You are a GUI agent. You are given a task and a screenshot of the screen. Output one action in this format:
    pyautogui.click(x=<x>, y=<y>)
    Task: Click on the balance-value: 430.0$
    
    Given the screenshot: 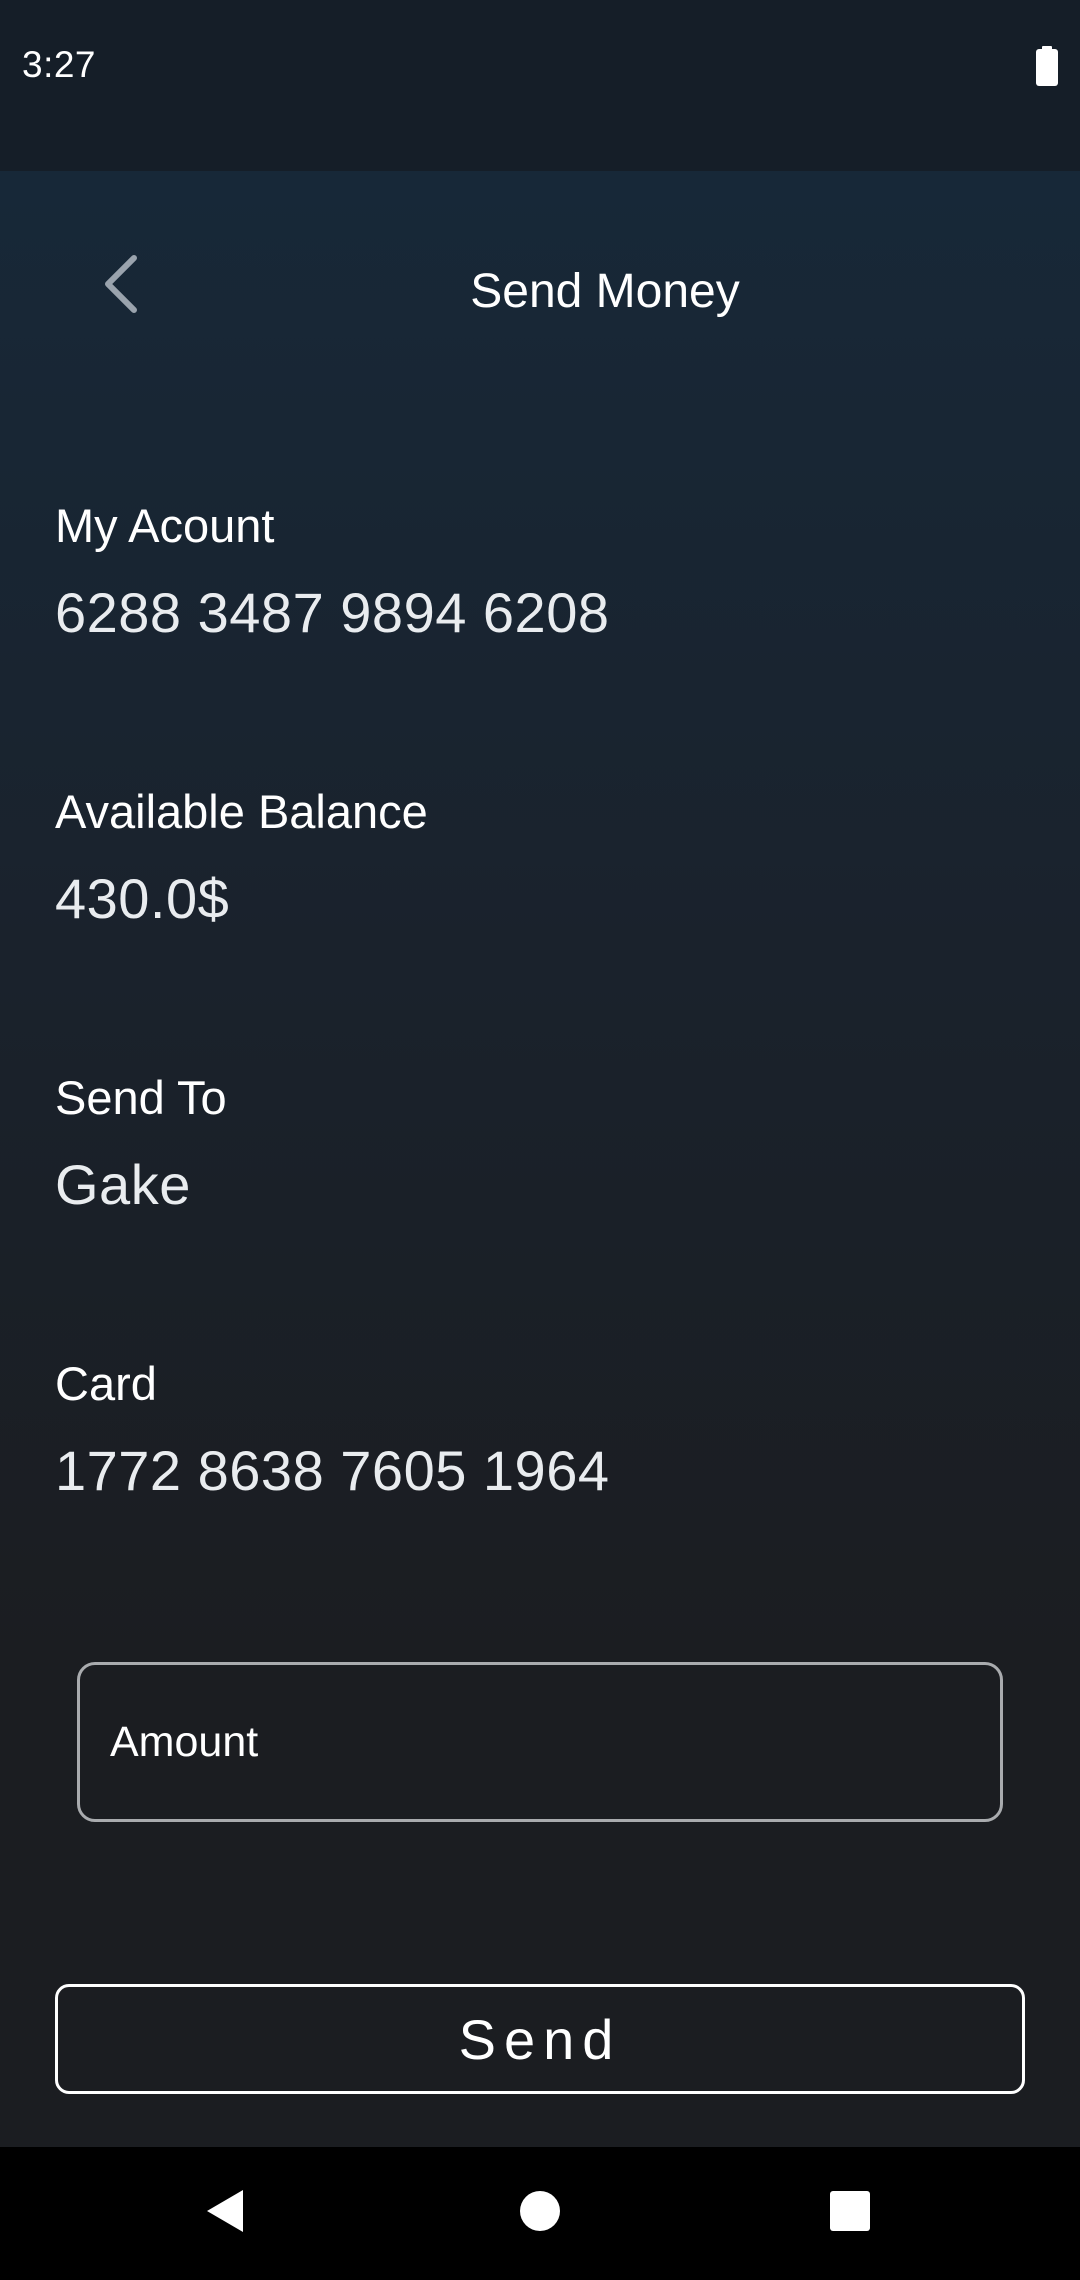 What is the action you would take?
    pyautogui.click(x=142, y=898)
    